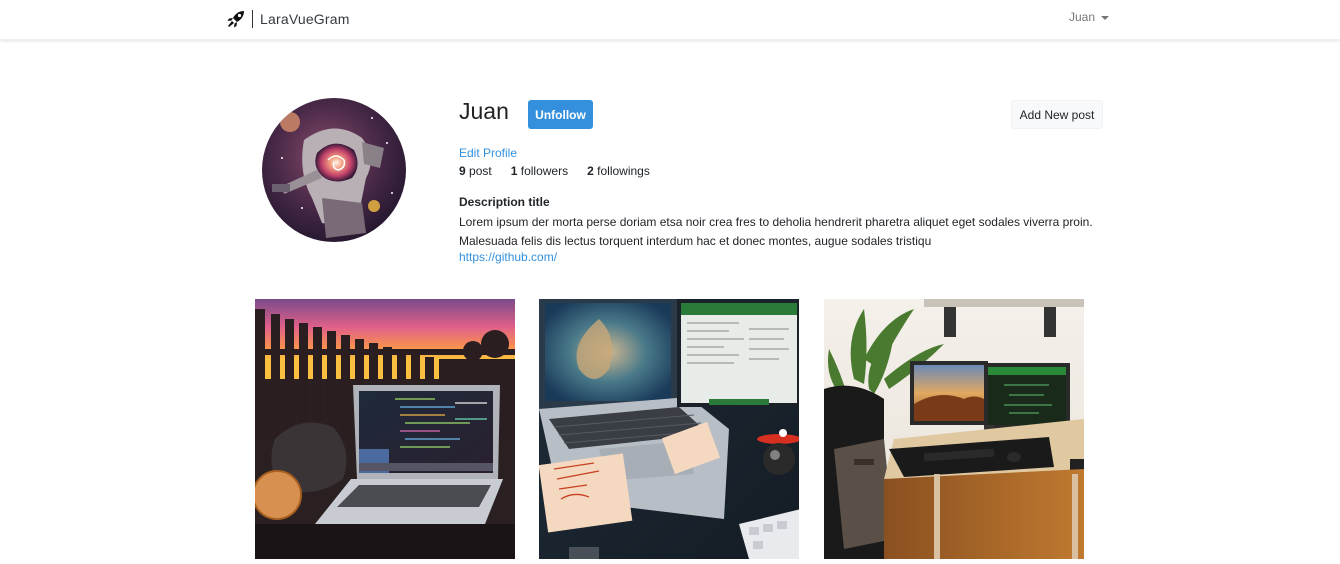 This screenshot has height=564, width=1340. What do you see at coordinates (544, 171) in the screenshot?
I see `followers-label: followers` at bounding box center [544, 171].